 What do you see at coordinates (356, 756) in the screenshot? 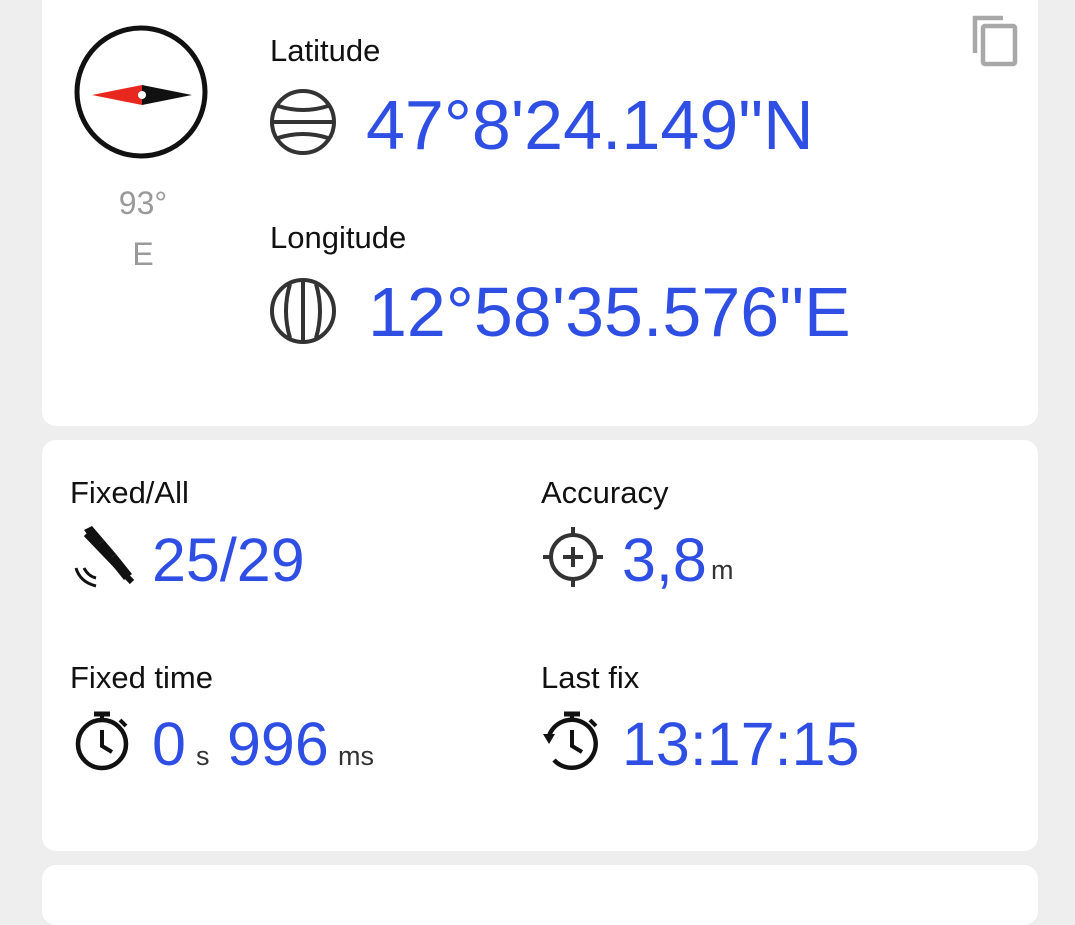
I see `fixed-time-ms-unit: ms` at bounding box center [356, 756].